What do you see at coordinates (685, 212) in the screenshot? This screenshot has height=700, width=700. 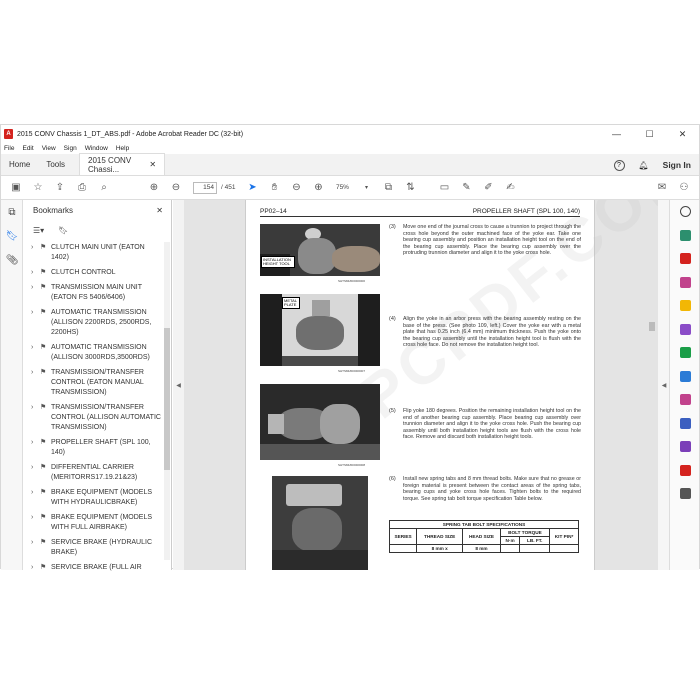 I see `search-tool-icon` at bounding box center [685, 212].